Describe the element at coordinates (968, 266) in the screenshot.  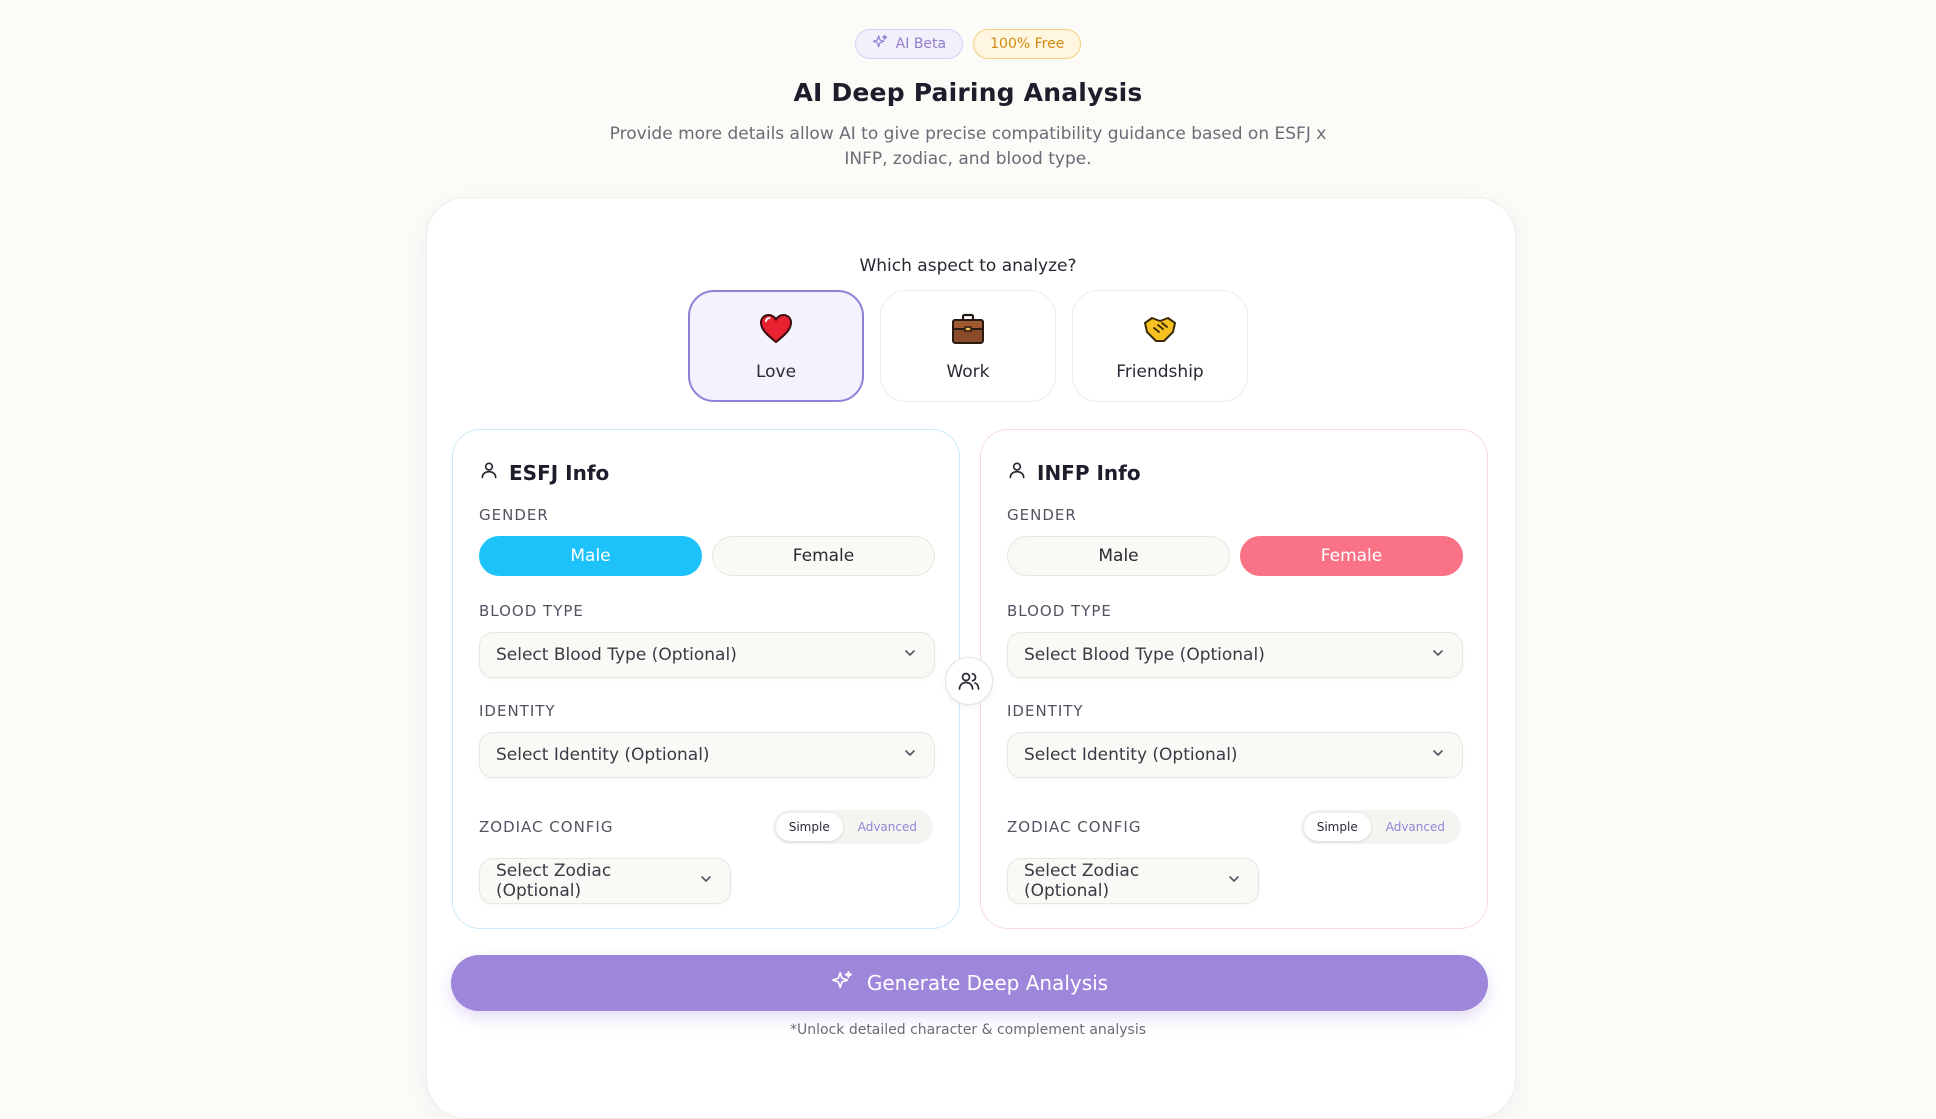
I see `aspect-question: Which aspect to analyze?` at that location.